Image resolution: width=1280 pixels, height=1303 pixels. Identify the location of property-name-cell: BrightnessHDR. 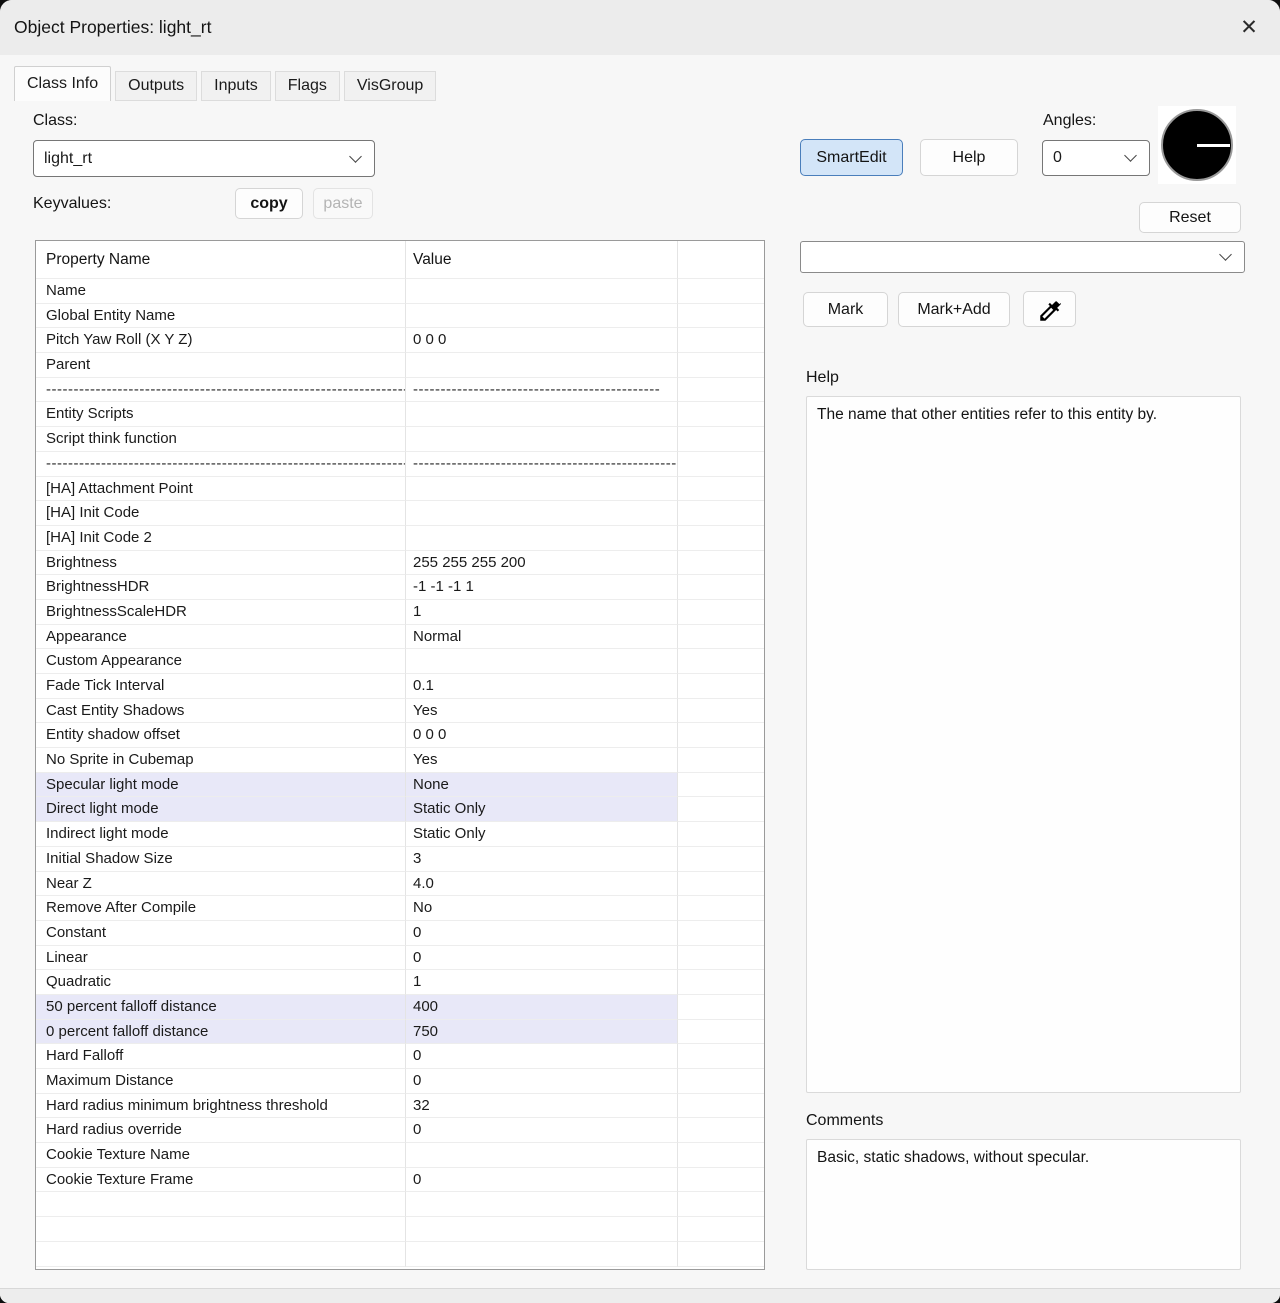
(221, 587).